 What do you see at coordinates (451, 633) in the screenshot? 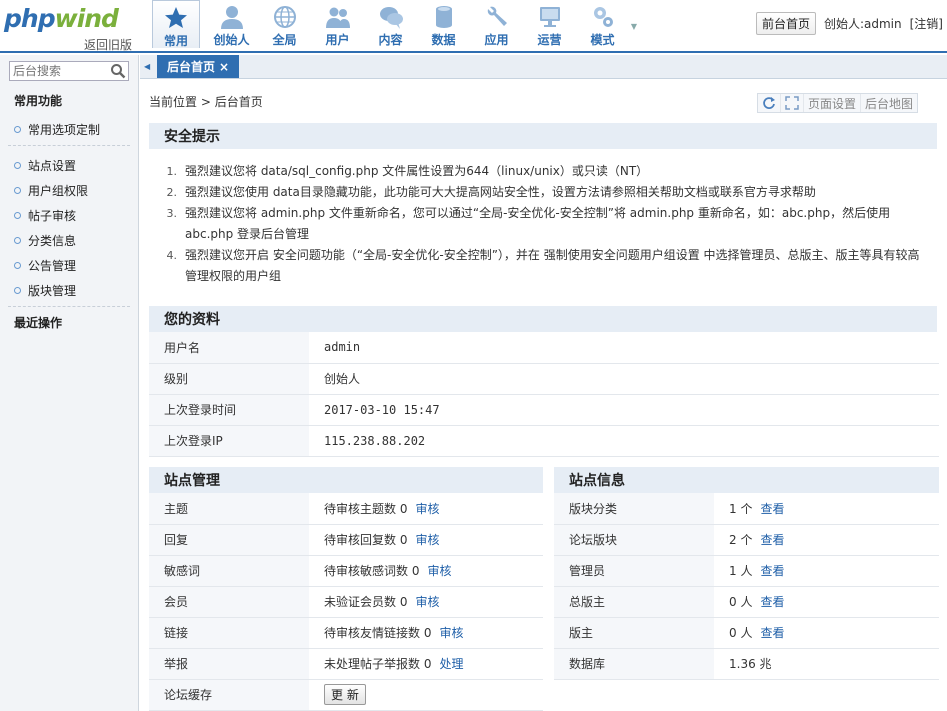
I see `review-links-link: 审核` at bounding box center [451, 633].